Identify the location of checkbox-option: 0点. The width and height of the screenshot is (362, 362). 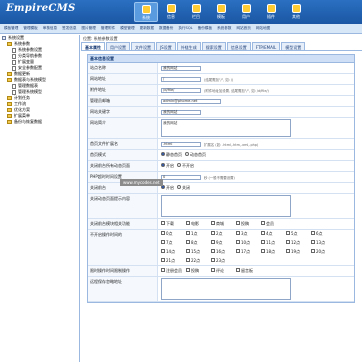
(172, 234).